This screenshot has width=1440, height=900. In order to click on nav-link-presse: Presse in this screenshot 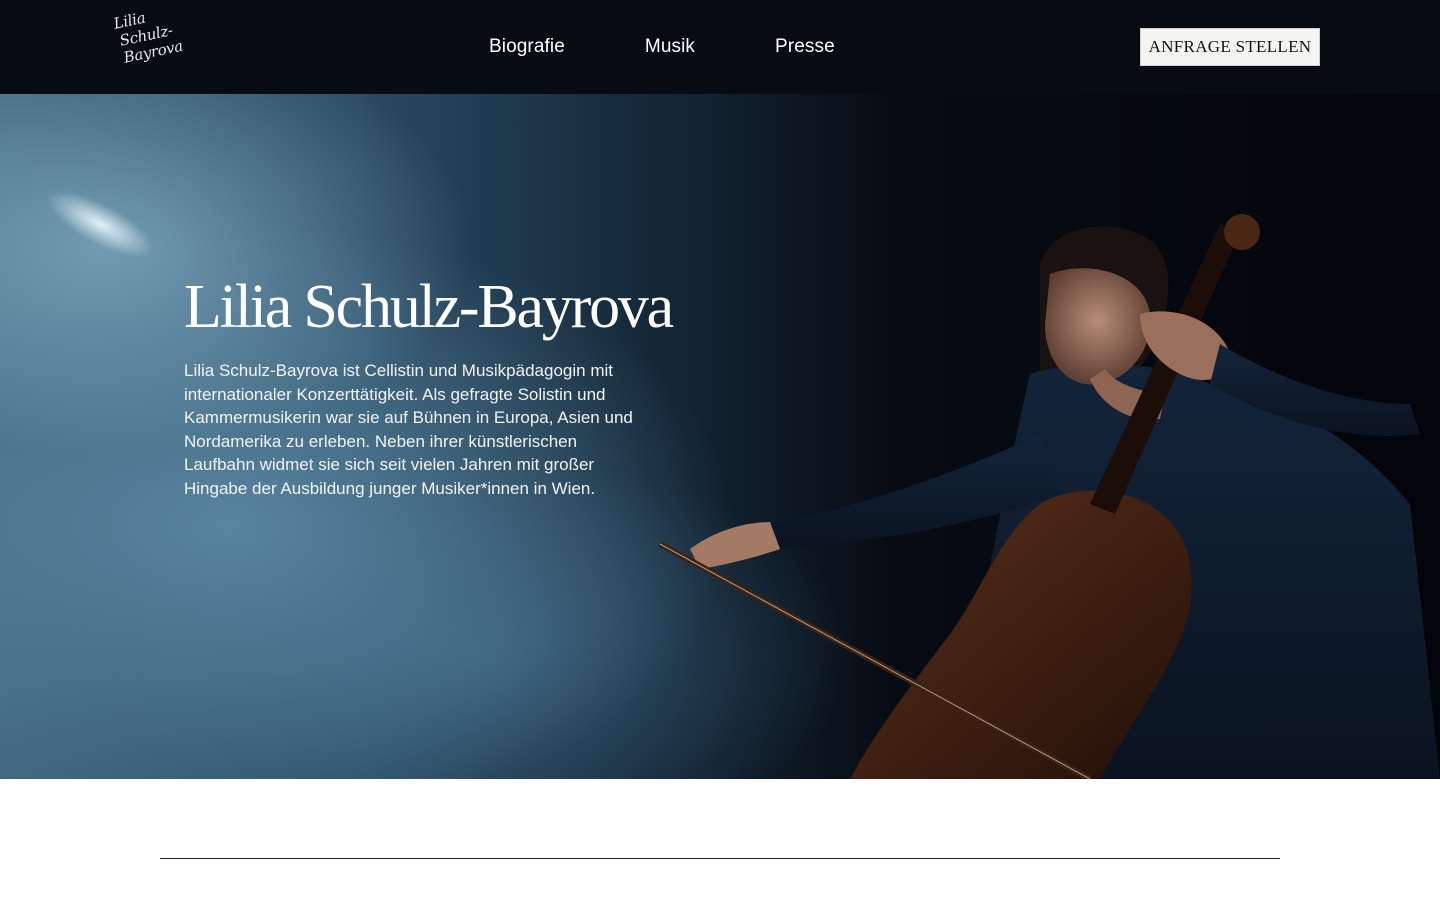, I will do `click(805, 47)`.